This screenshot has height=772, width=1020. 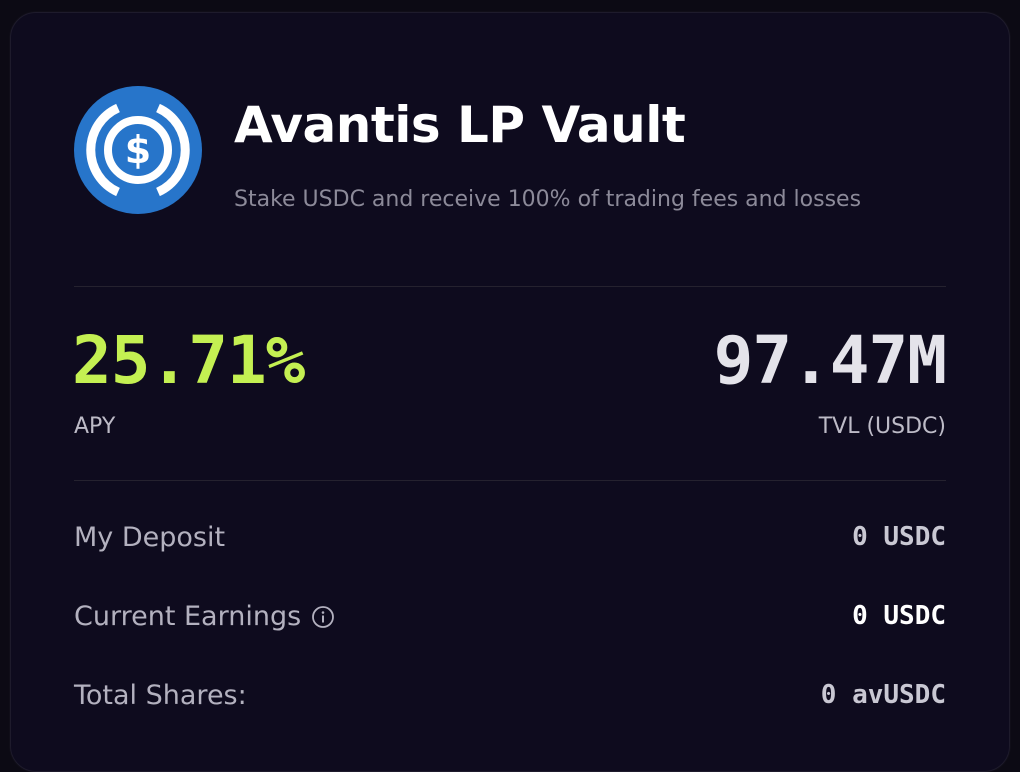 What do you see at coordinates (95, 426) in the screenshot?
I see `apy-label: APY` at bounding box center [95, 426].